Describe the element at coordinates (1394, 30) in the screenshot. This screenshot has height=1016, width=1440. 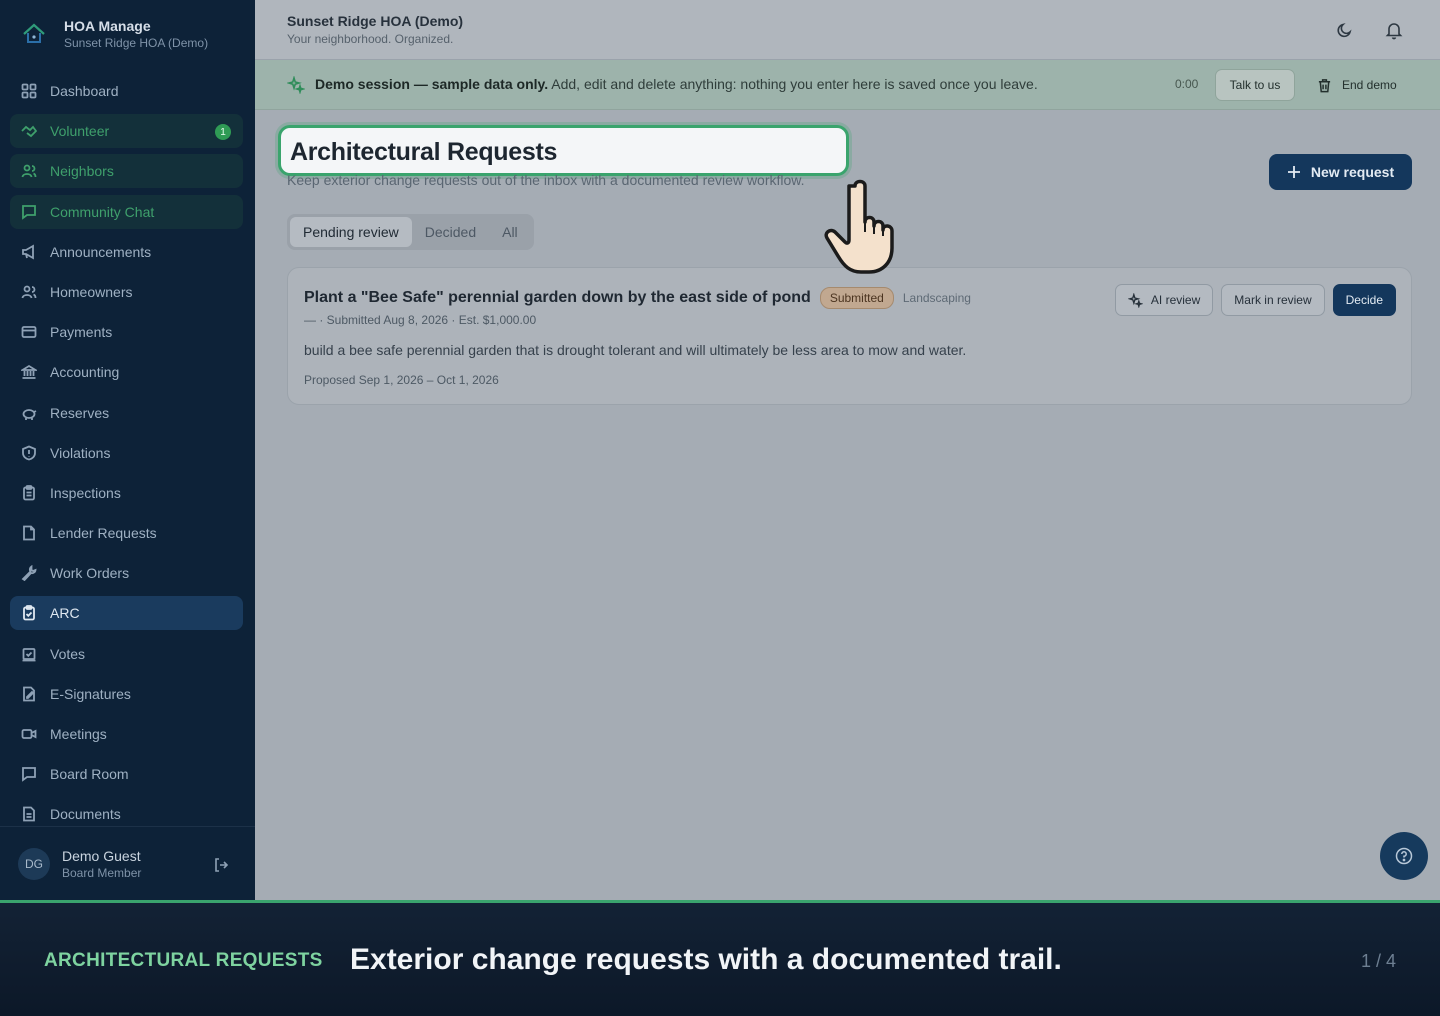
I see `bell-icon` at that location.